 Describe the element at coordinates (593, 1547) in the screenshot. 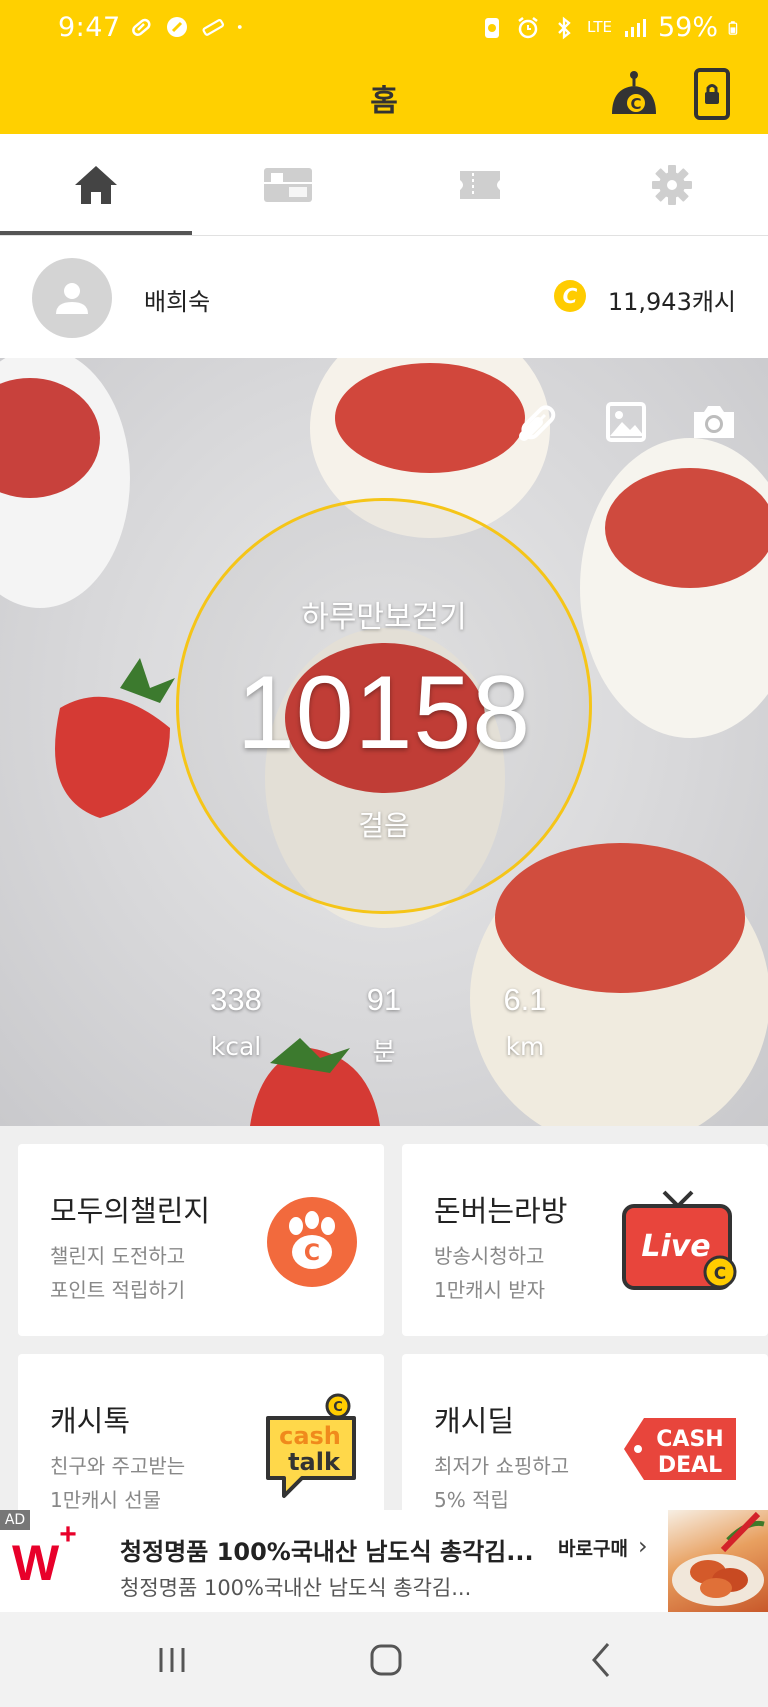

I see `ad-cta-button: 바로구매` at that location.